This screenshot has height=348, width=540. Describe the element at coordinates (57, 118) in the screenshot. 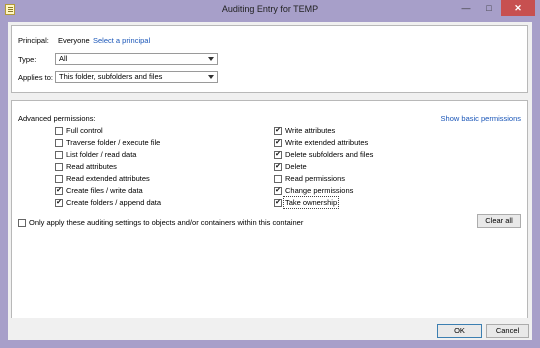

I see `advanced-permissions-header: Advanced permissions:` at that location.